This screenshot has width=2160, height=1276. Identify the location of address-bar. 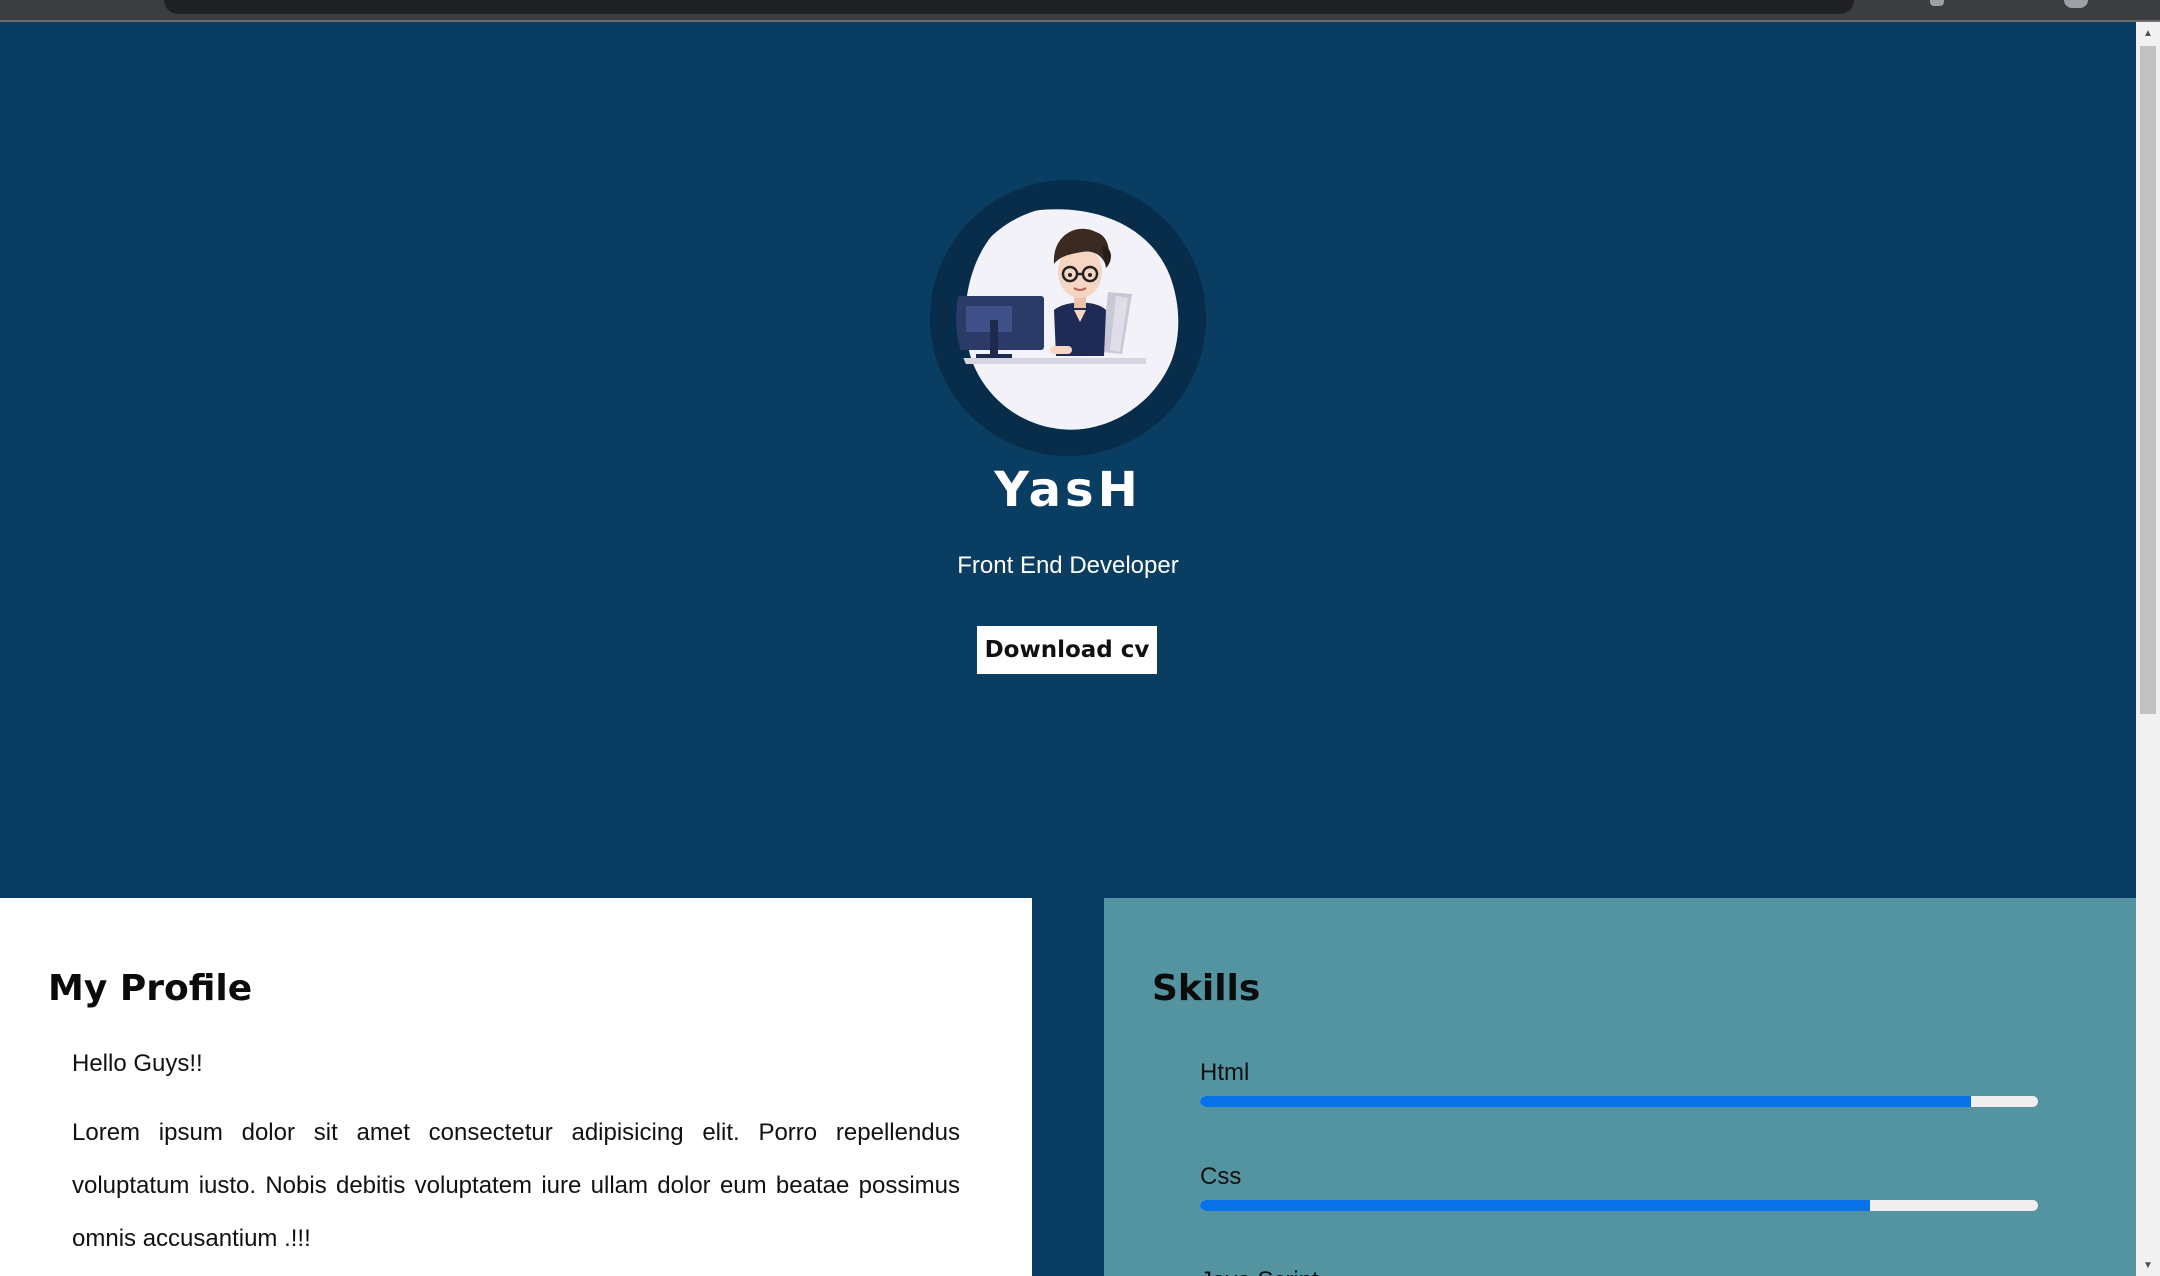
(1009, 7).